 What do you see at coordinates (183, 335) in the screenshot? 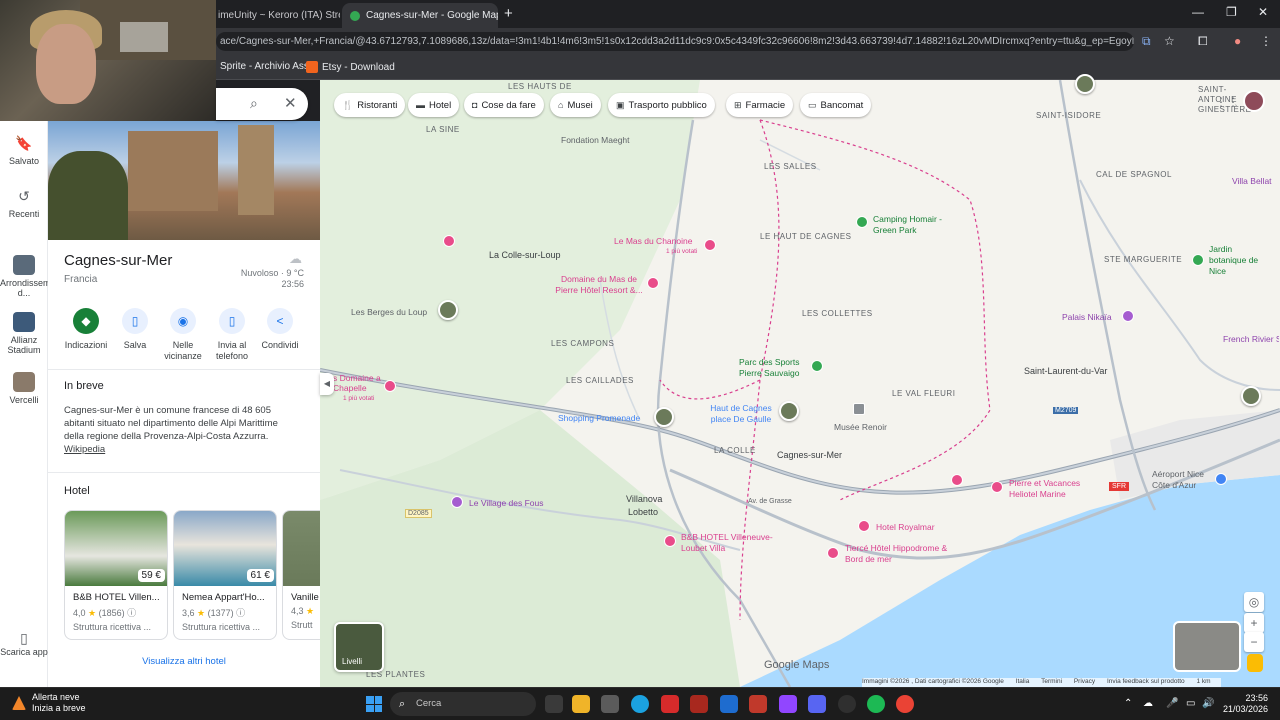
I see `nearby-button: ◉ Nelle vicinanze` at bounding box center [183, 335].